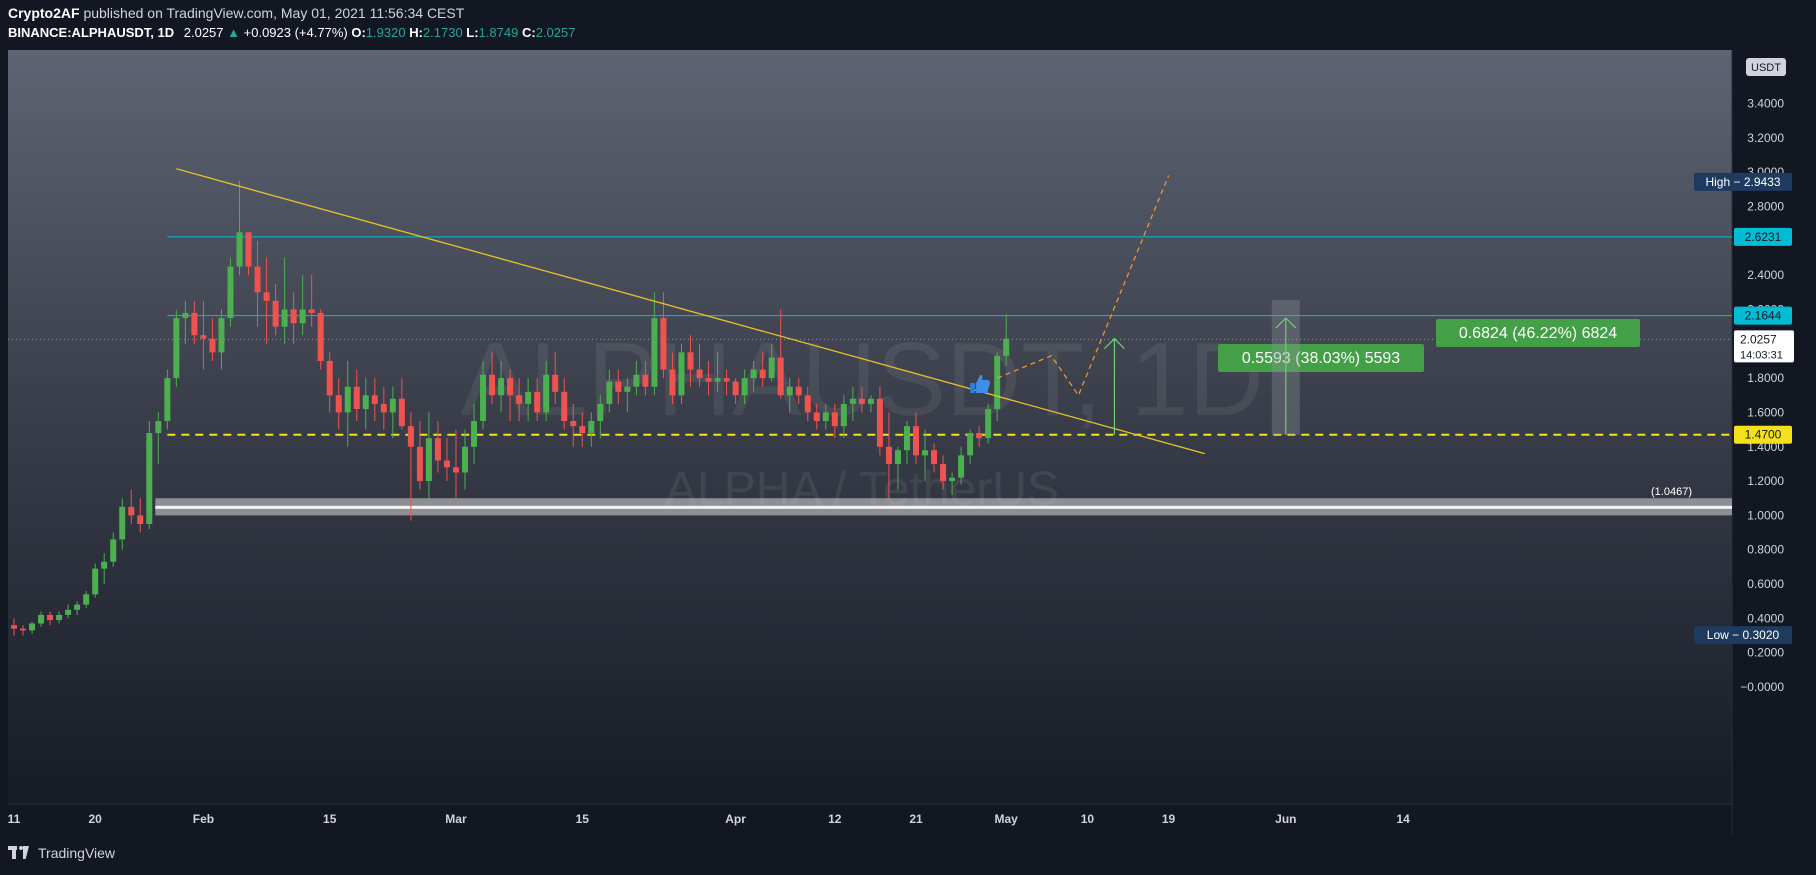 The image size is (1816, 875). Describe the element at coordinates (1765, 207) in the screenshot. I see `y-tick-label: 2.8000` at that location.